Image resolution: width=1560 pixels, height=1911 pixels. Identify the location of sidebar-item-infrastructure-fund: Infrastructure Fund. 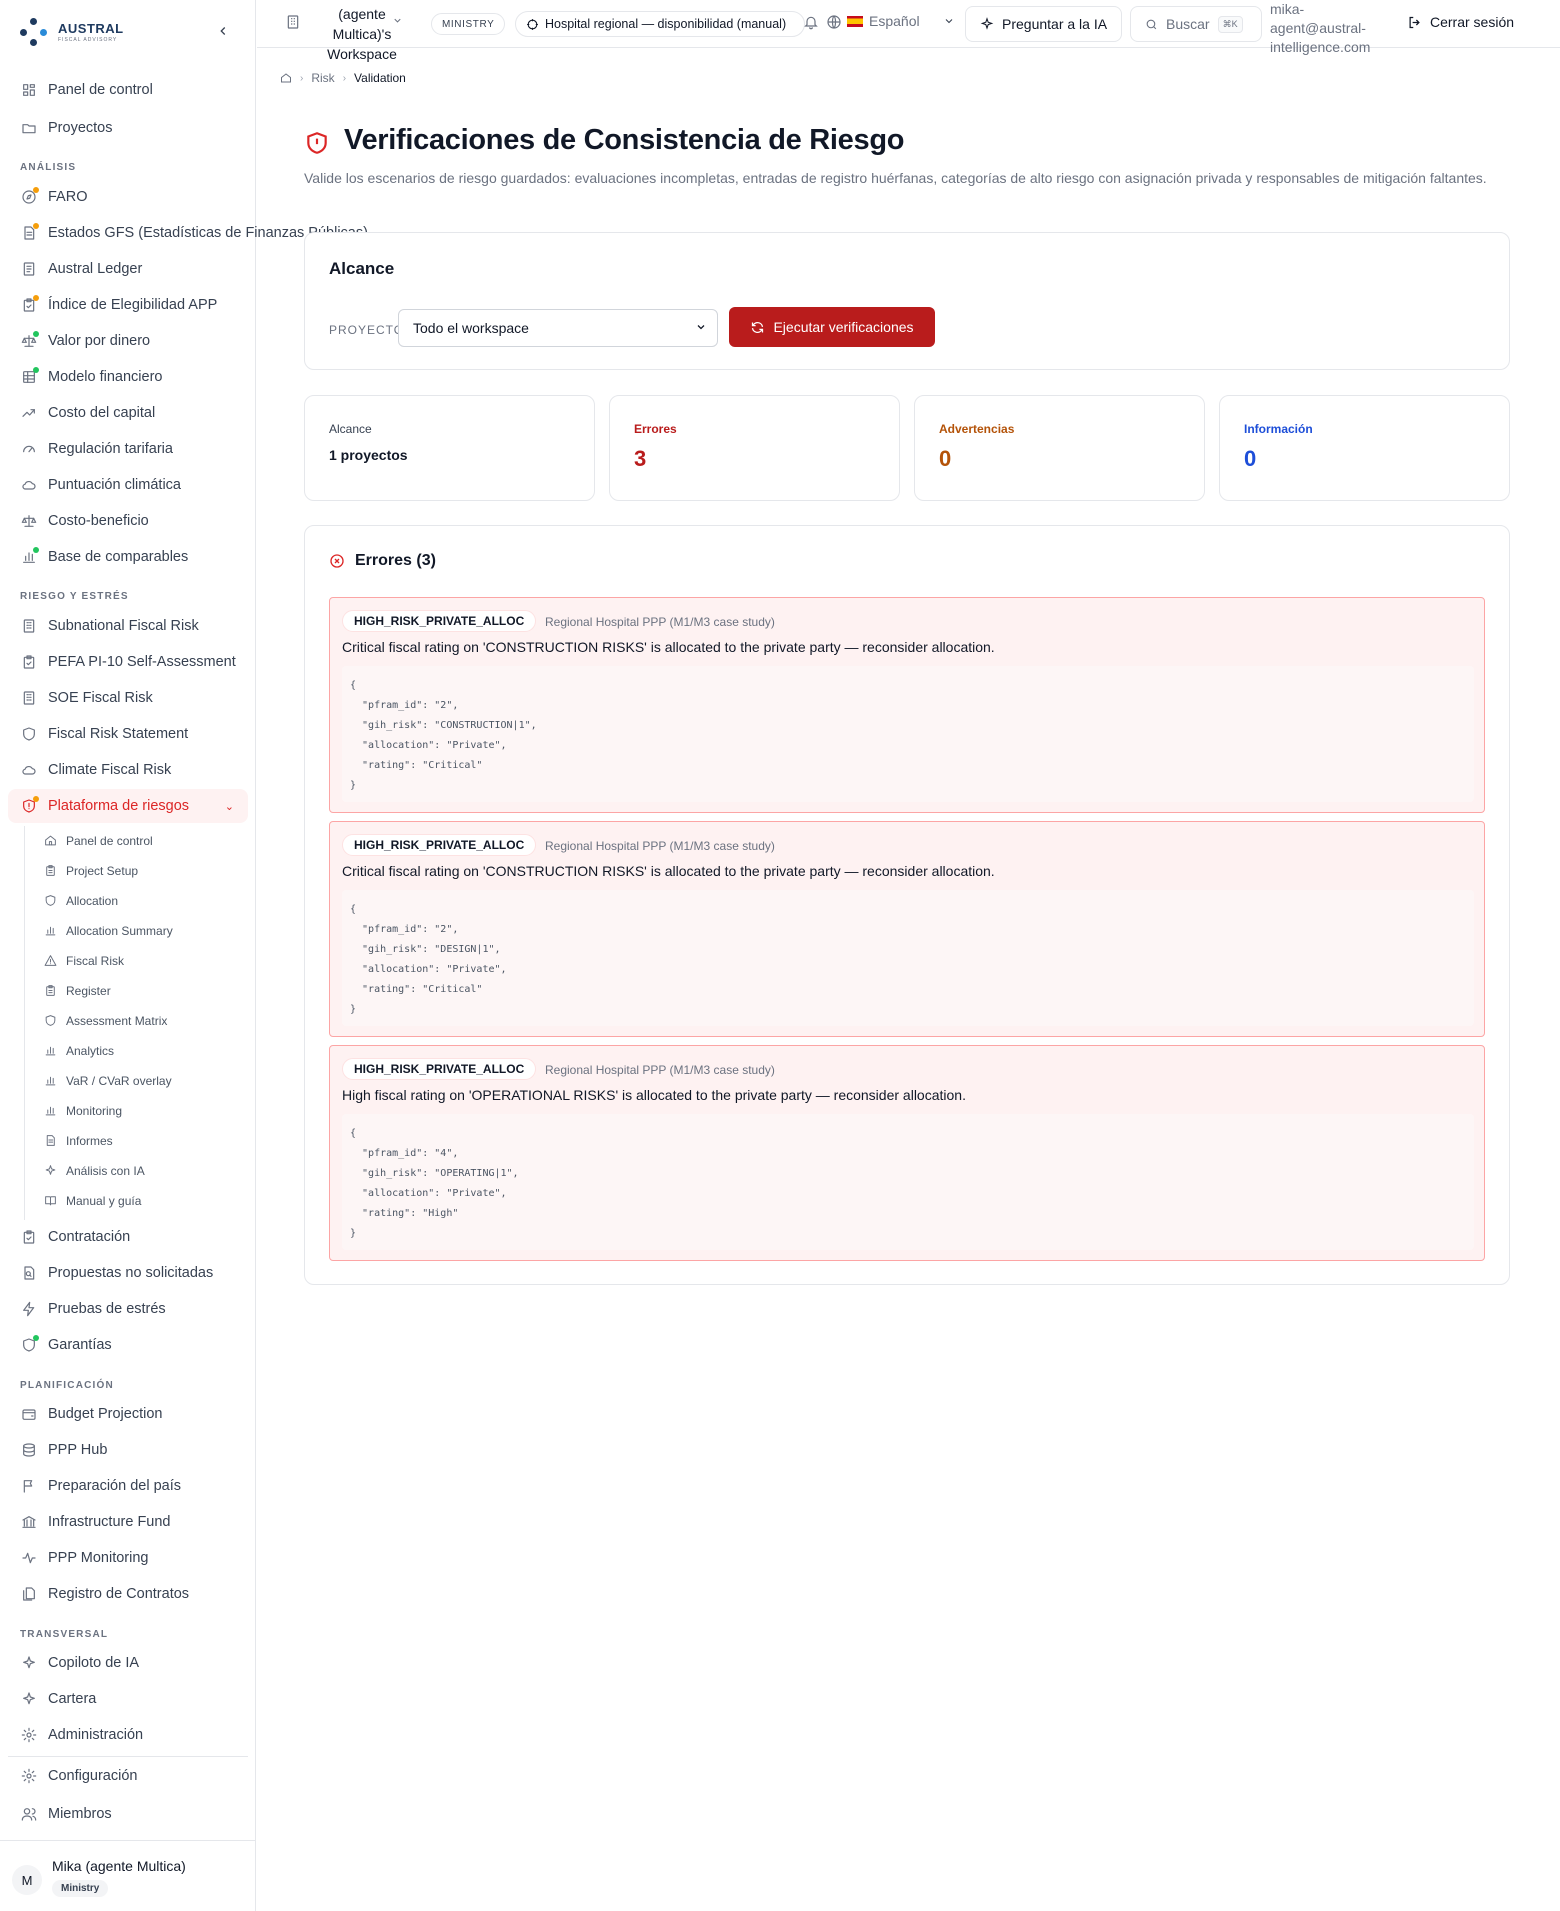
(128, 1522).